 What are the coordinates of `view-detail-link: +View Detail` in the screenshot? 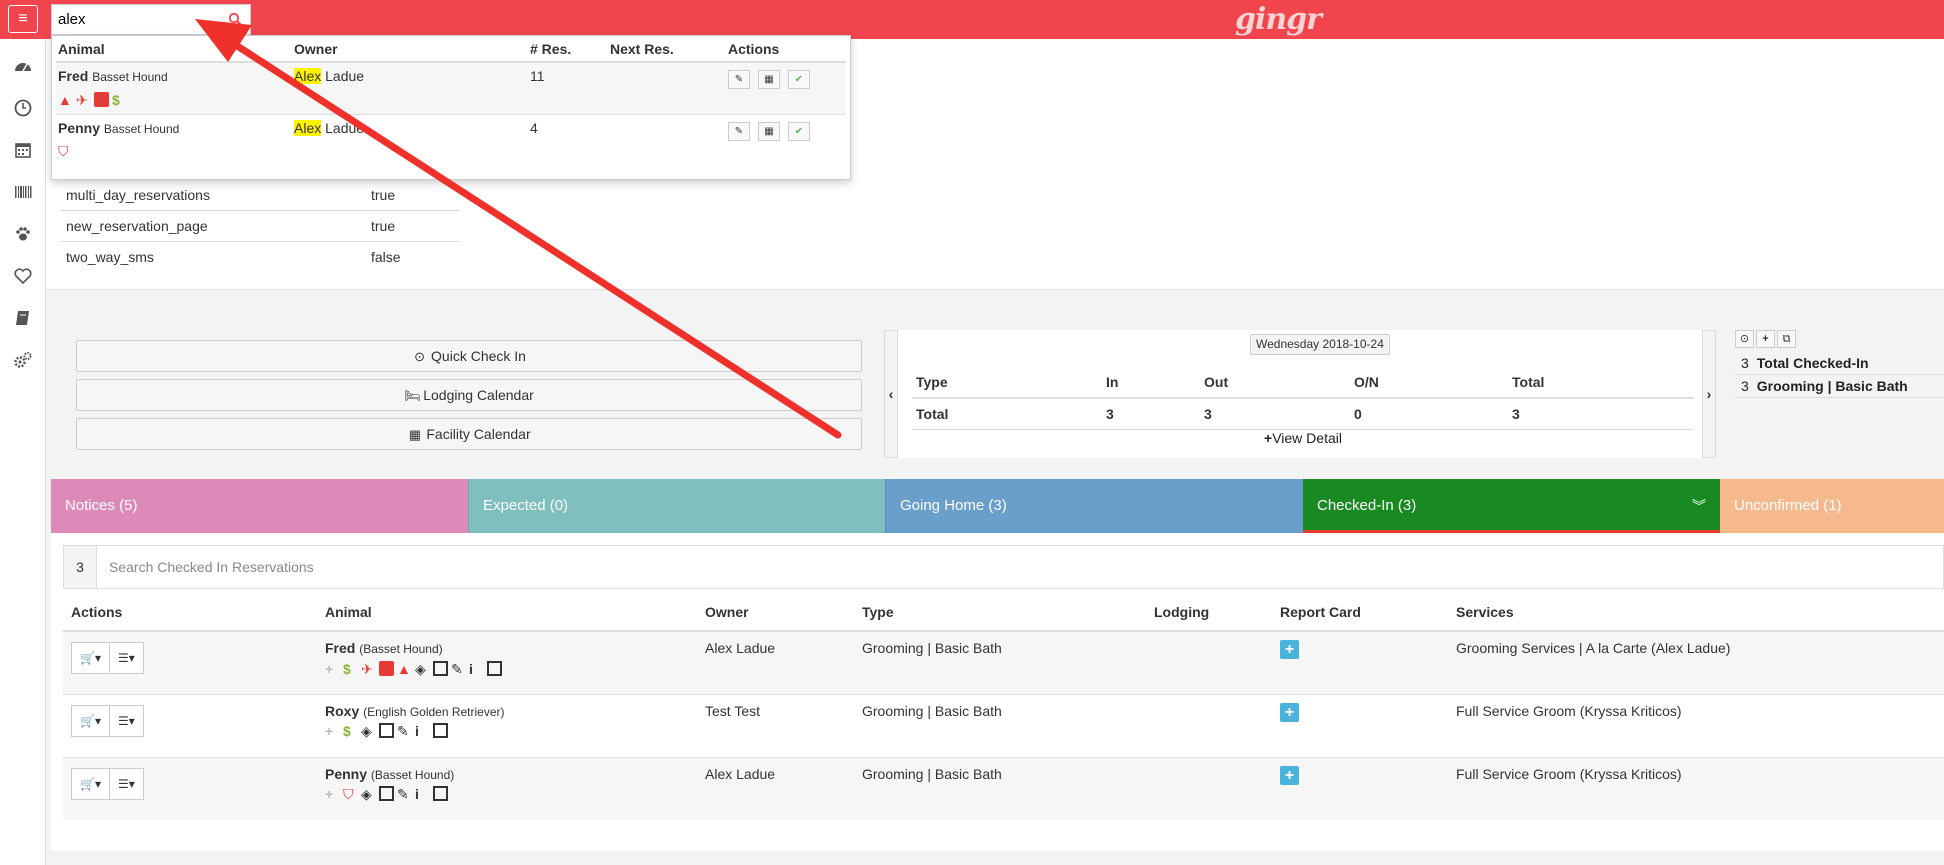 It's located at (1303, 438).